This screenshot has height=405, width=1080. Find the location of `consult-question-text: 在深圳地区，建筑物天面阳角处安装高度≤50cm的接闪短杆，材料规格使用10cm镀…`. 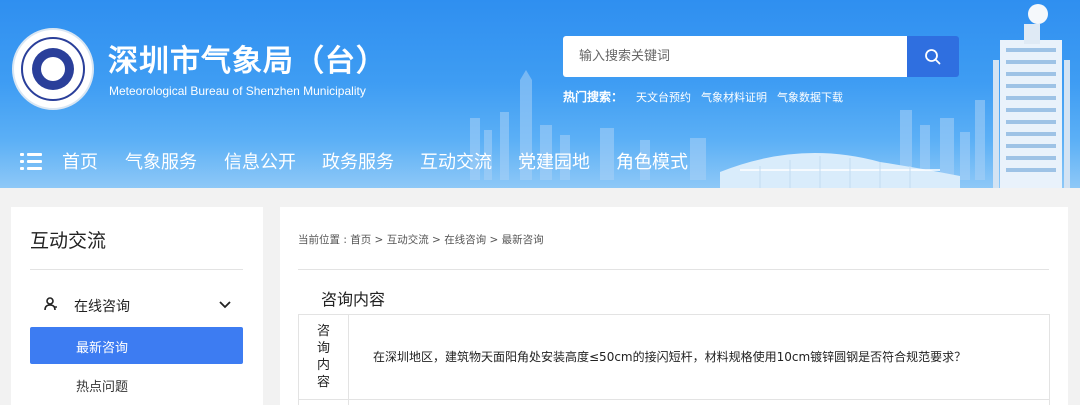

consult-question-text: 在深圳地区，建筑物天面阳角处安装高度≤50cm的接闪短杆，材料规格使用10cm镀… is located at coordinates (670, 357).